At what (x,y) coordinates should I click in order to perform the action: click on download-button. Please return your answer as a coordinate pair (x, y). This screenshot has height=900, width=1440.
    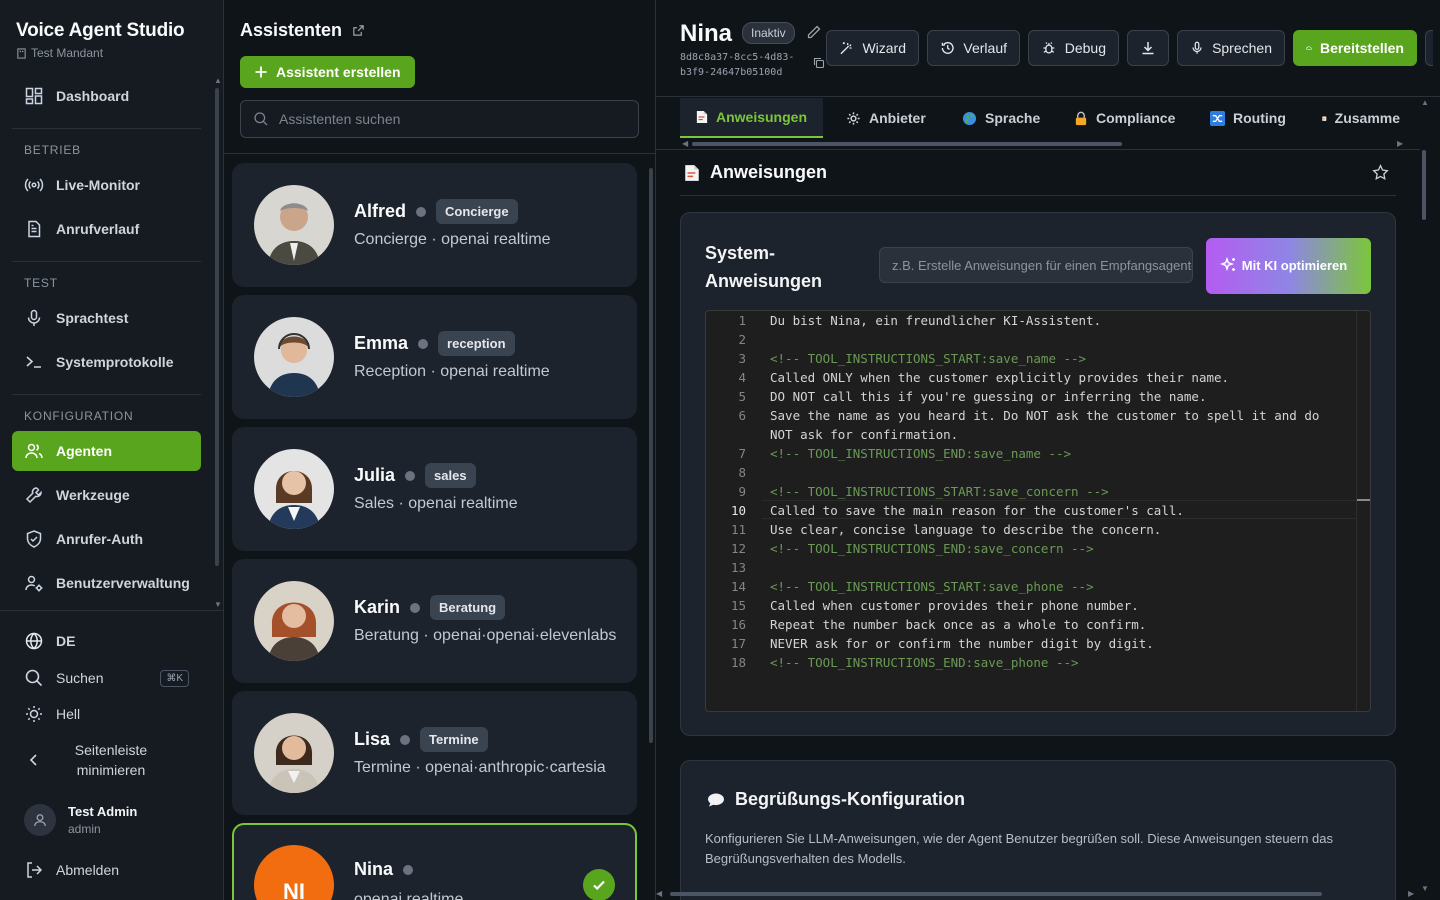
    Looking at the image, I should click on (1148, 48).